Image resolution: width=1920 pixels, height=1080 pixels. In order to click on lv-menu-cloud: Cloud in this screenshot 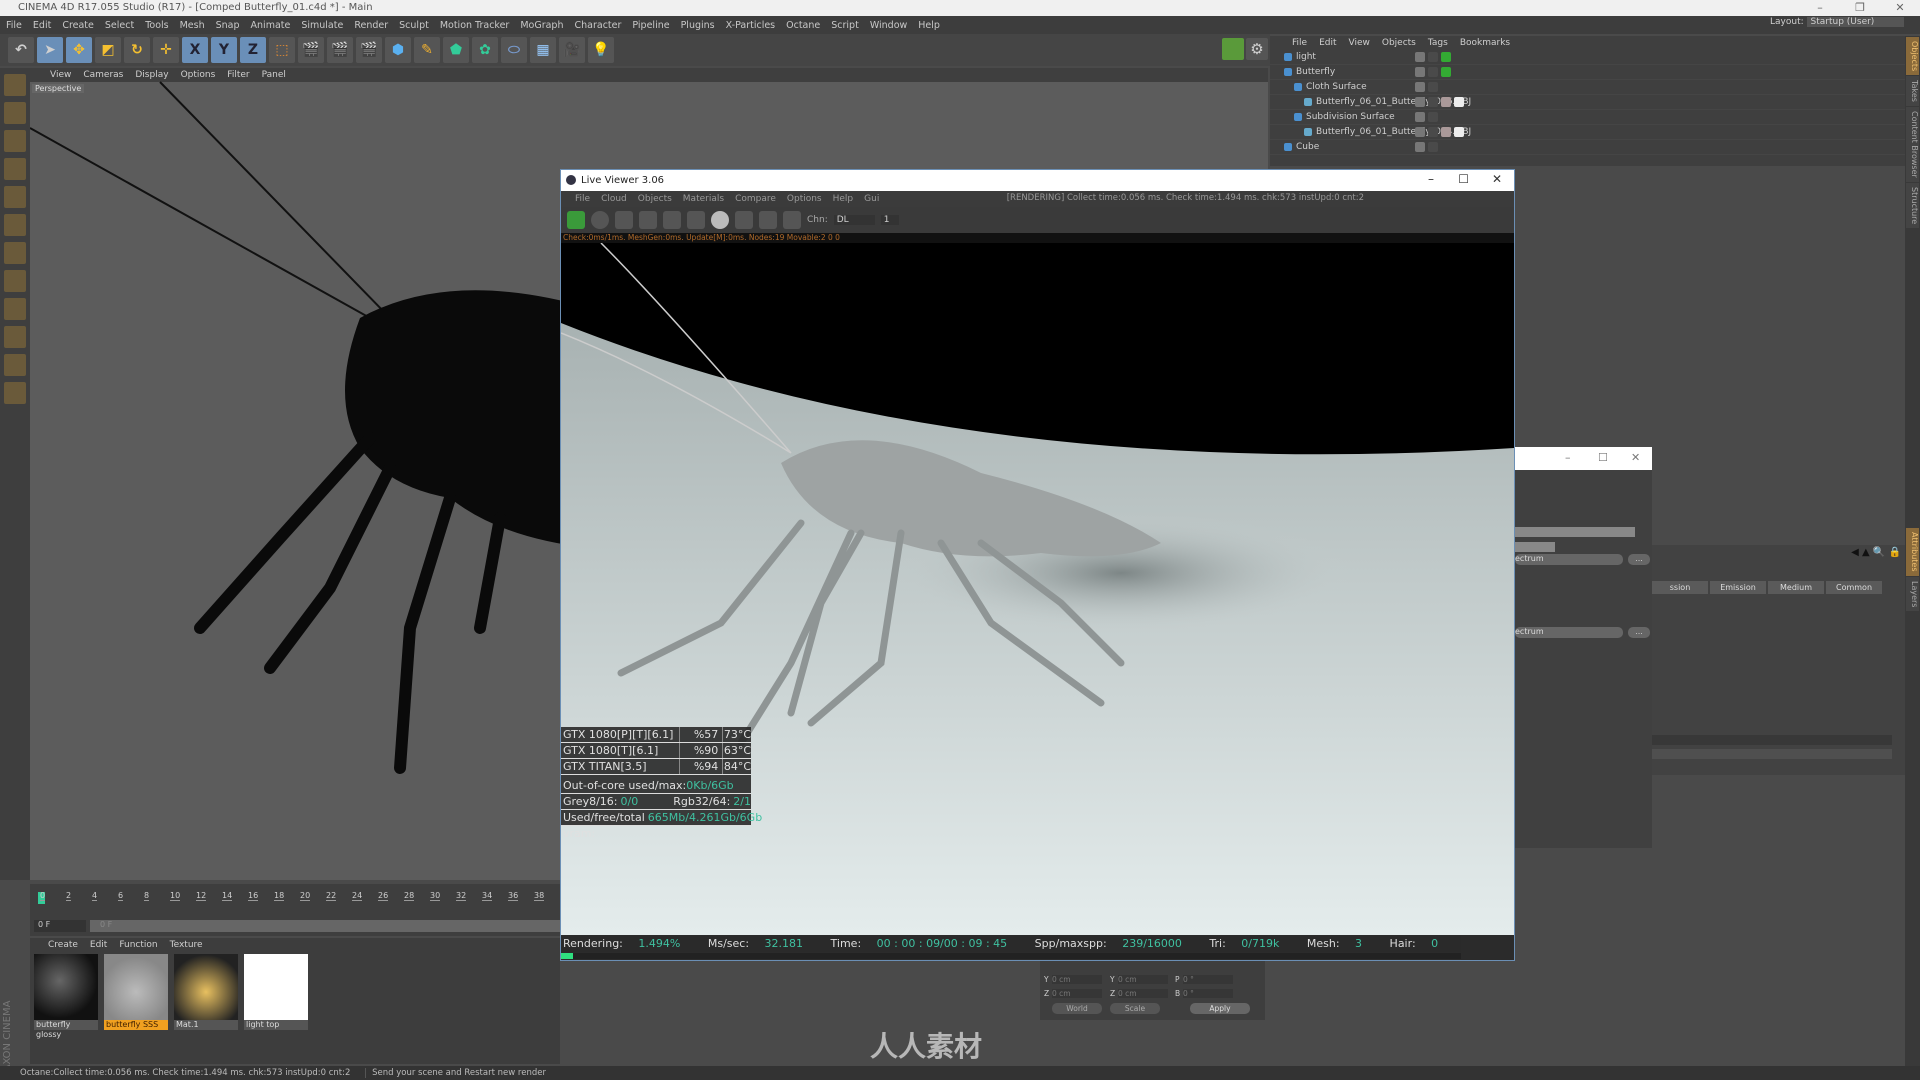, I will do `click(614, 199)`.